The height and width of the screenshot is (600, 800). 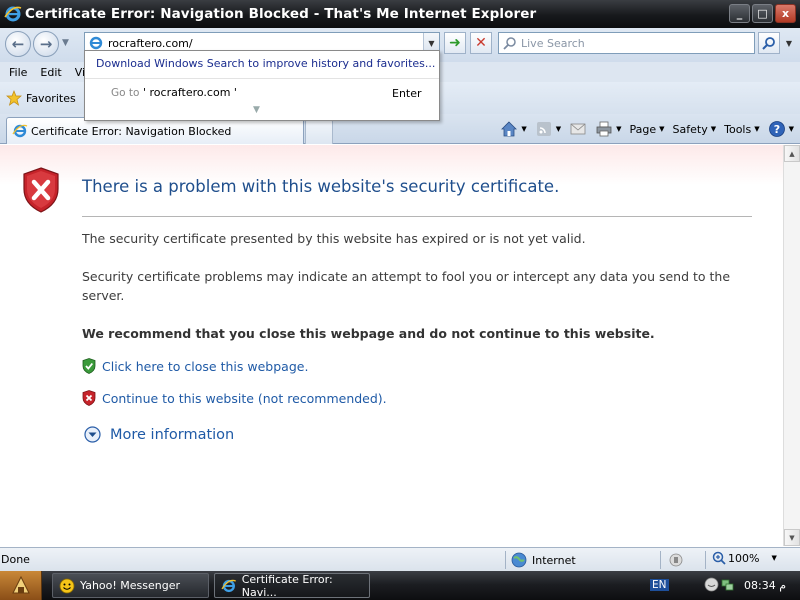 What do you see at coordinates (50, 72) in the screenshot?
I see `menu-edit: Edit` at bounding box center [50, 72].